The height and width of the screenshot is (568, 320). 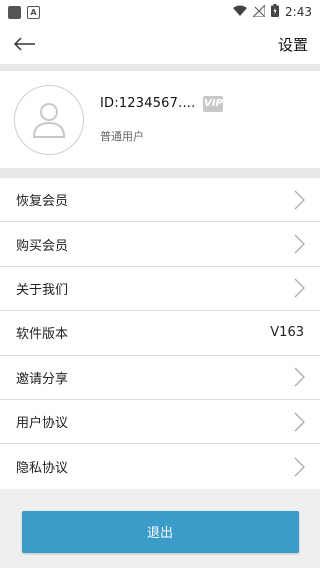 I want to click on menu-item-label: 购买会员, so click(x=42, y=246).